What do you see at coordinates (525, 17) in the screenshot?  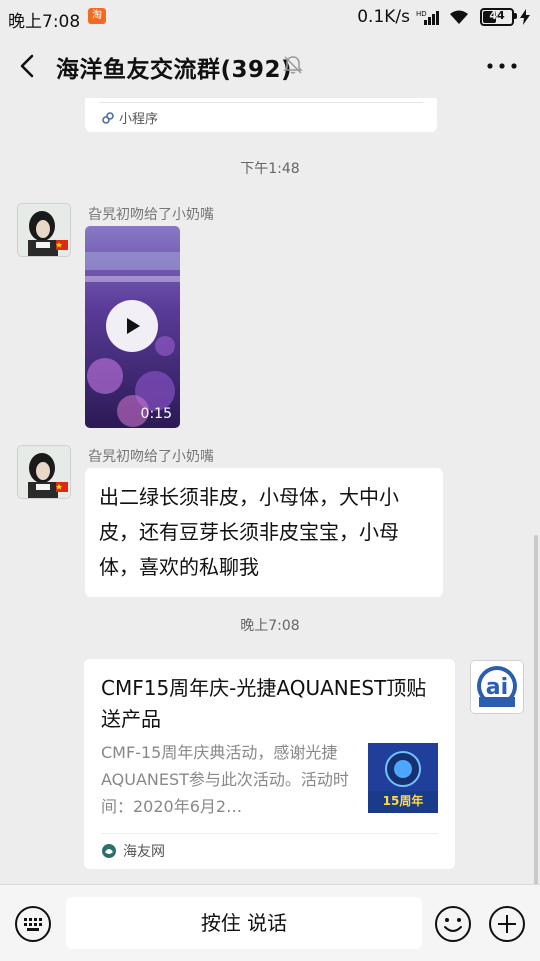 I see `charging-bolt-icon` at bounding box center [525, 17].